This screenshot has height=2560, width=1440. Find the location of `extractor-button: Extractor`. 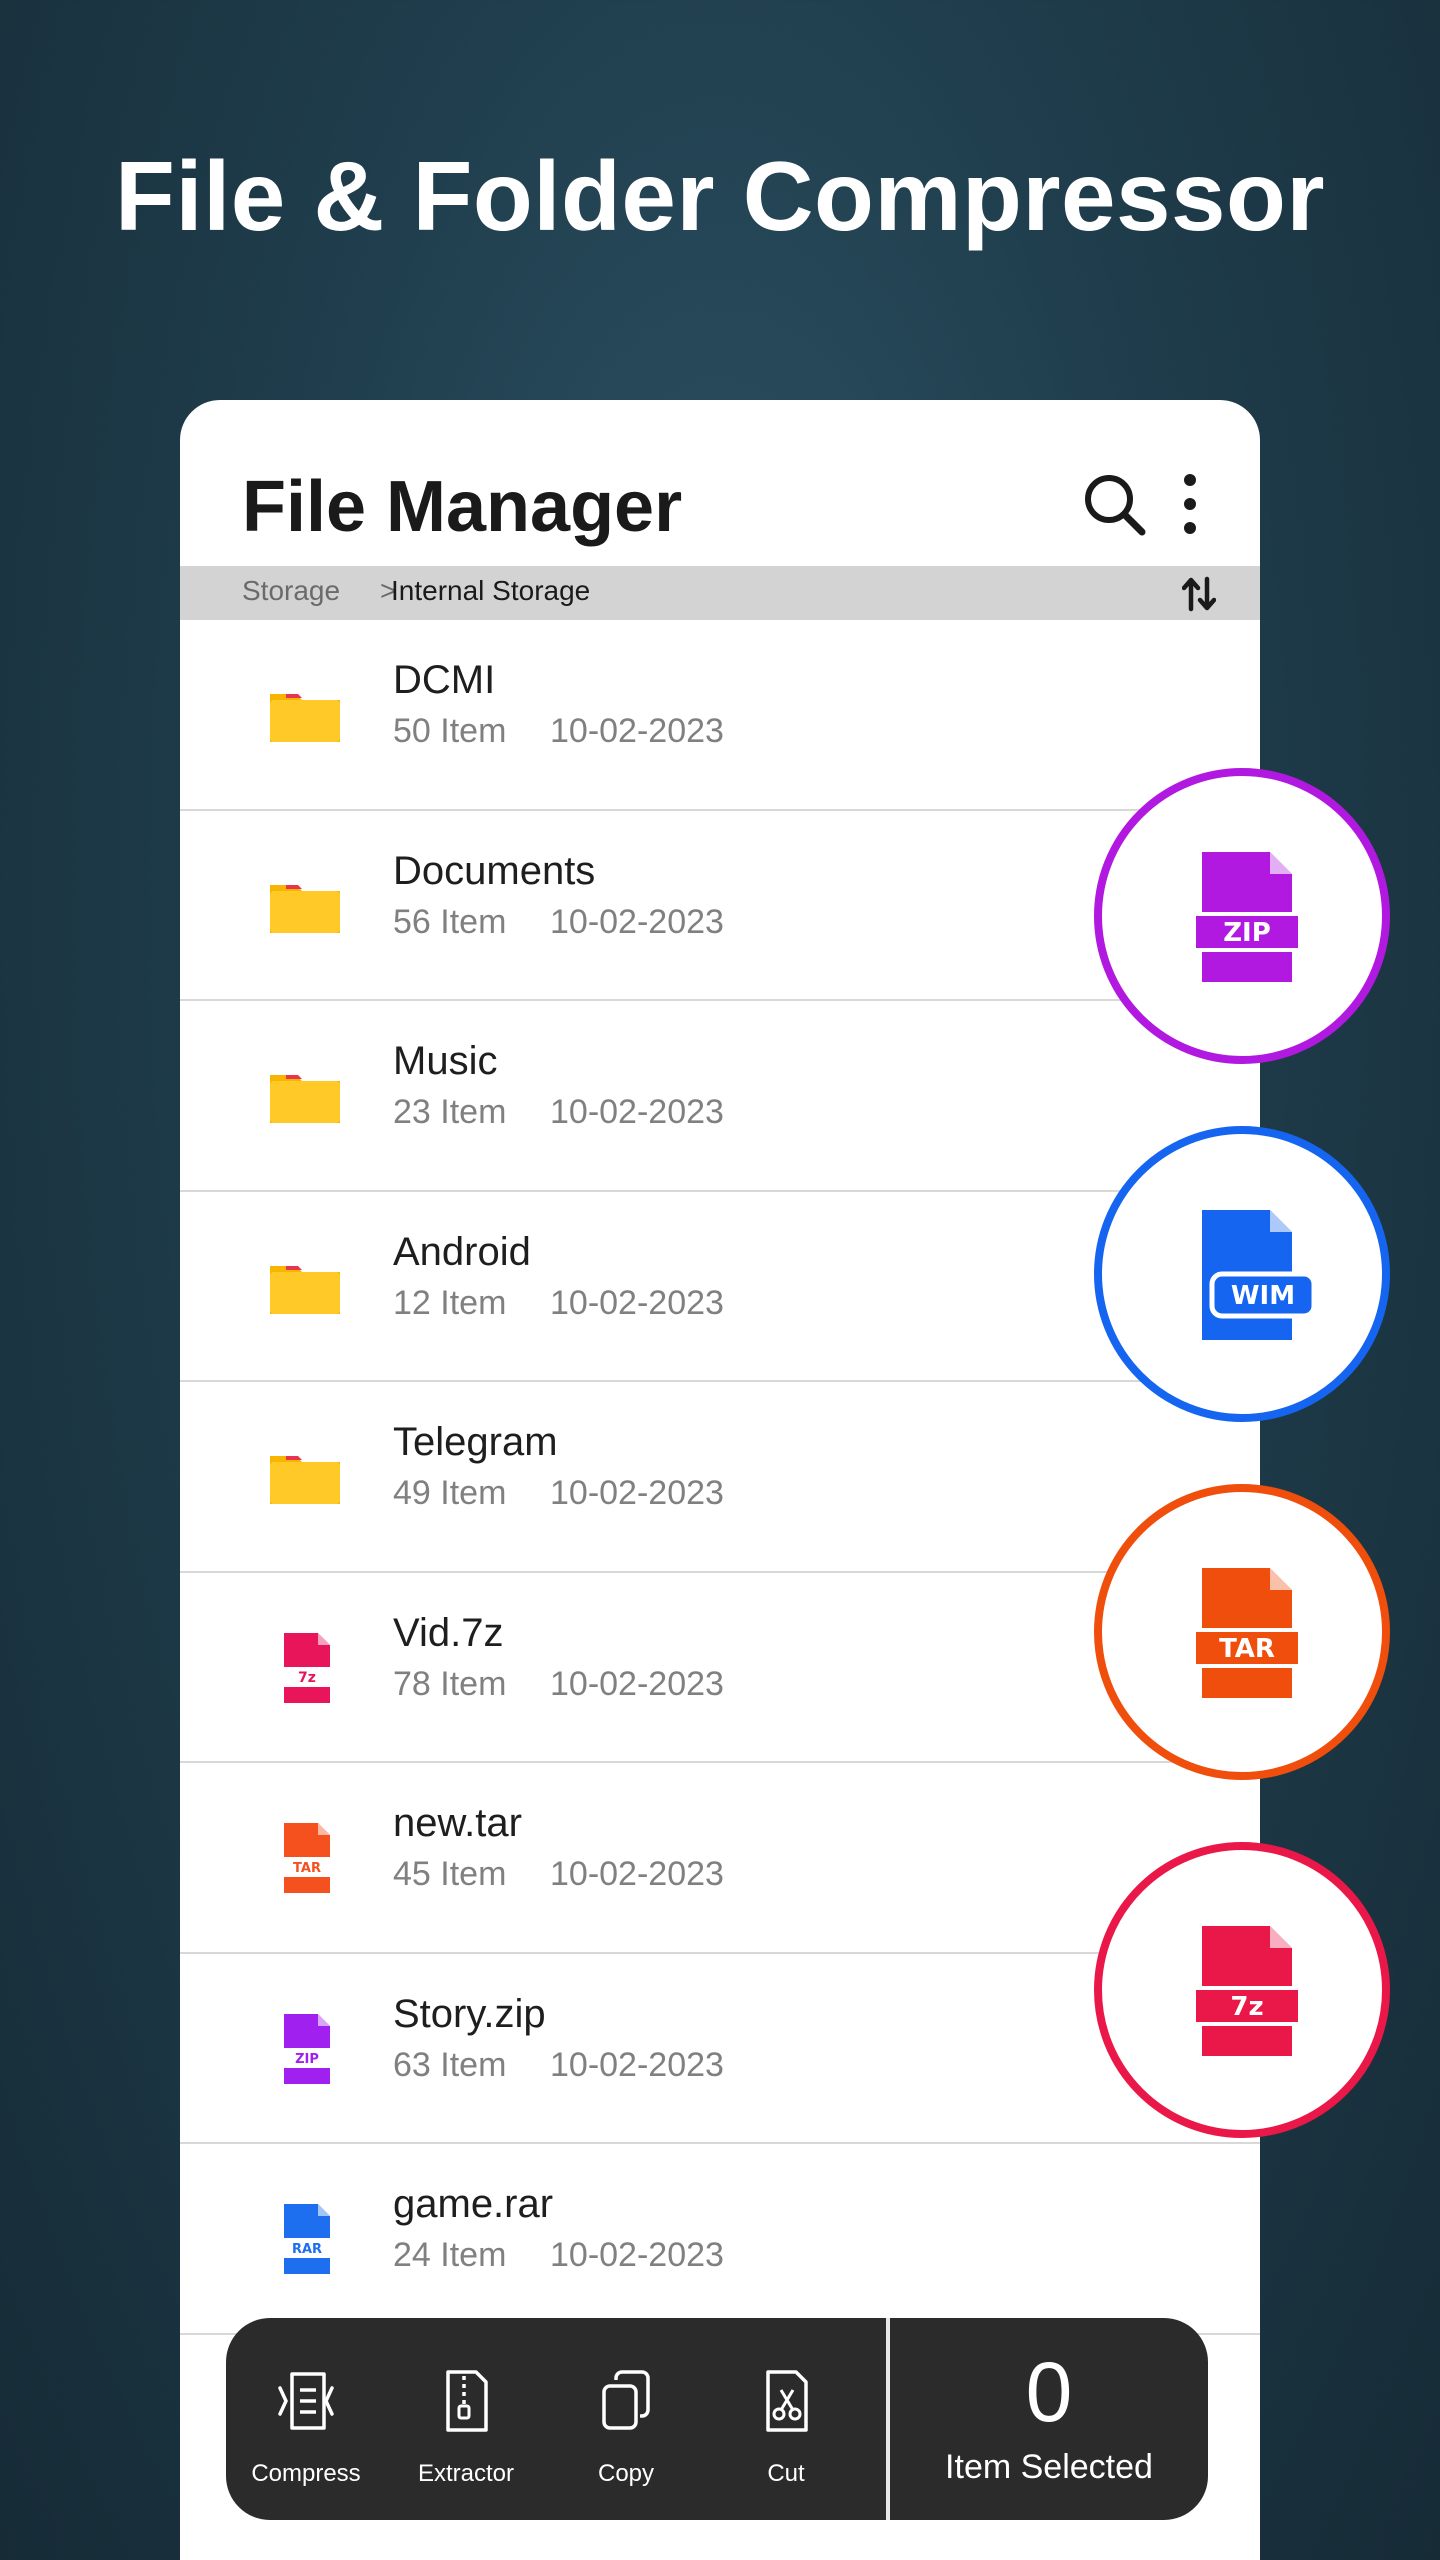

extractor-button: Extractor is located at coordinates (466, 2419).